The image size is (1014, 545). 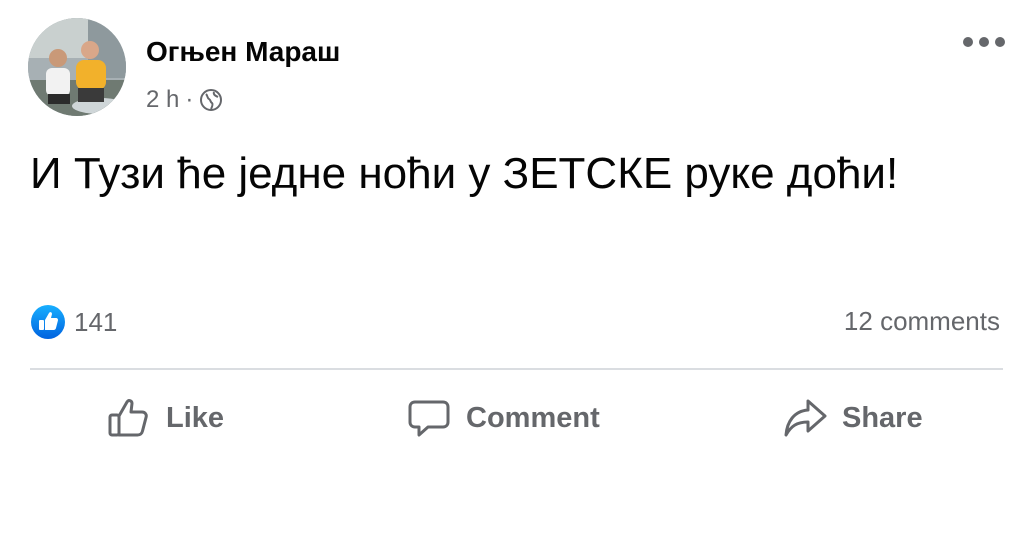 What do you see at coordinates (516, 369) in the screenshot?
I see `divider` at bounding box center [516, 369].